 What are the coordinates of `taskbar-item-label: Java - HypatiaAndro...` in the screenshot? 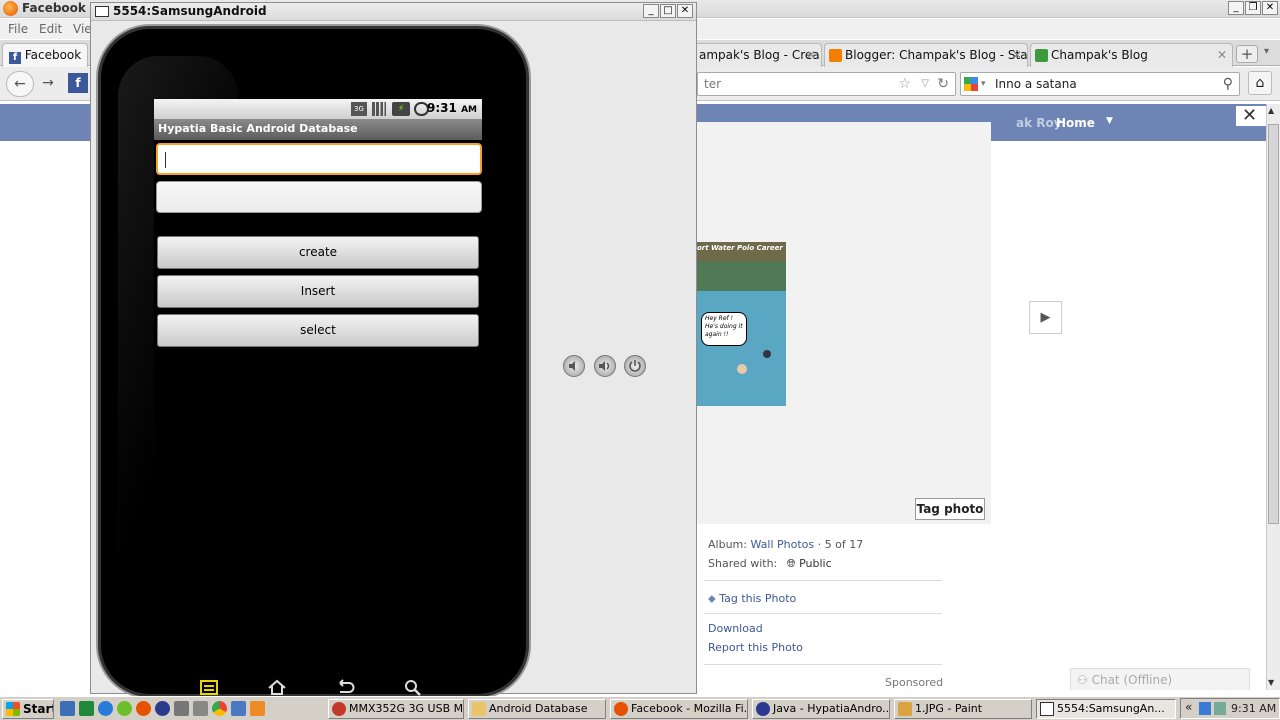 It's located at (831, 708).